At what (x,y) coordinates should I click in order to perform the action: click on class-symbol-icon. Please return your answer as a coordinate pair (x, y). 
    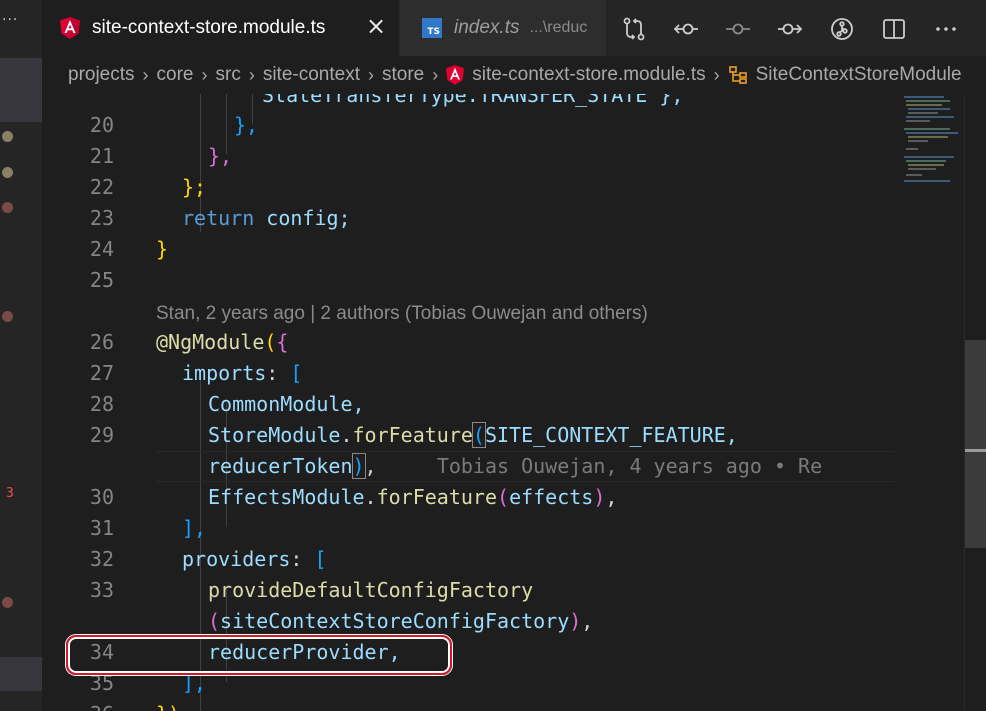
    Looking at the image, I should click on (737, 75).